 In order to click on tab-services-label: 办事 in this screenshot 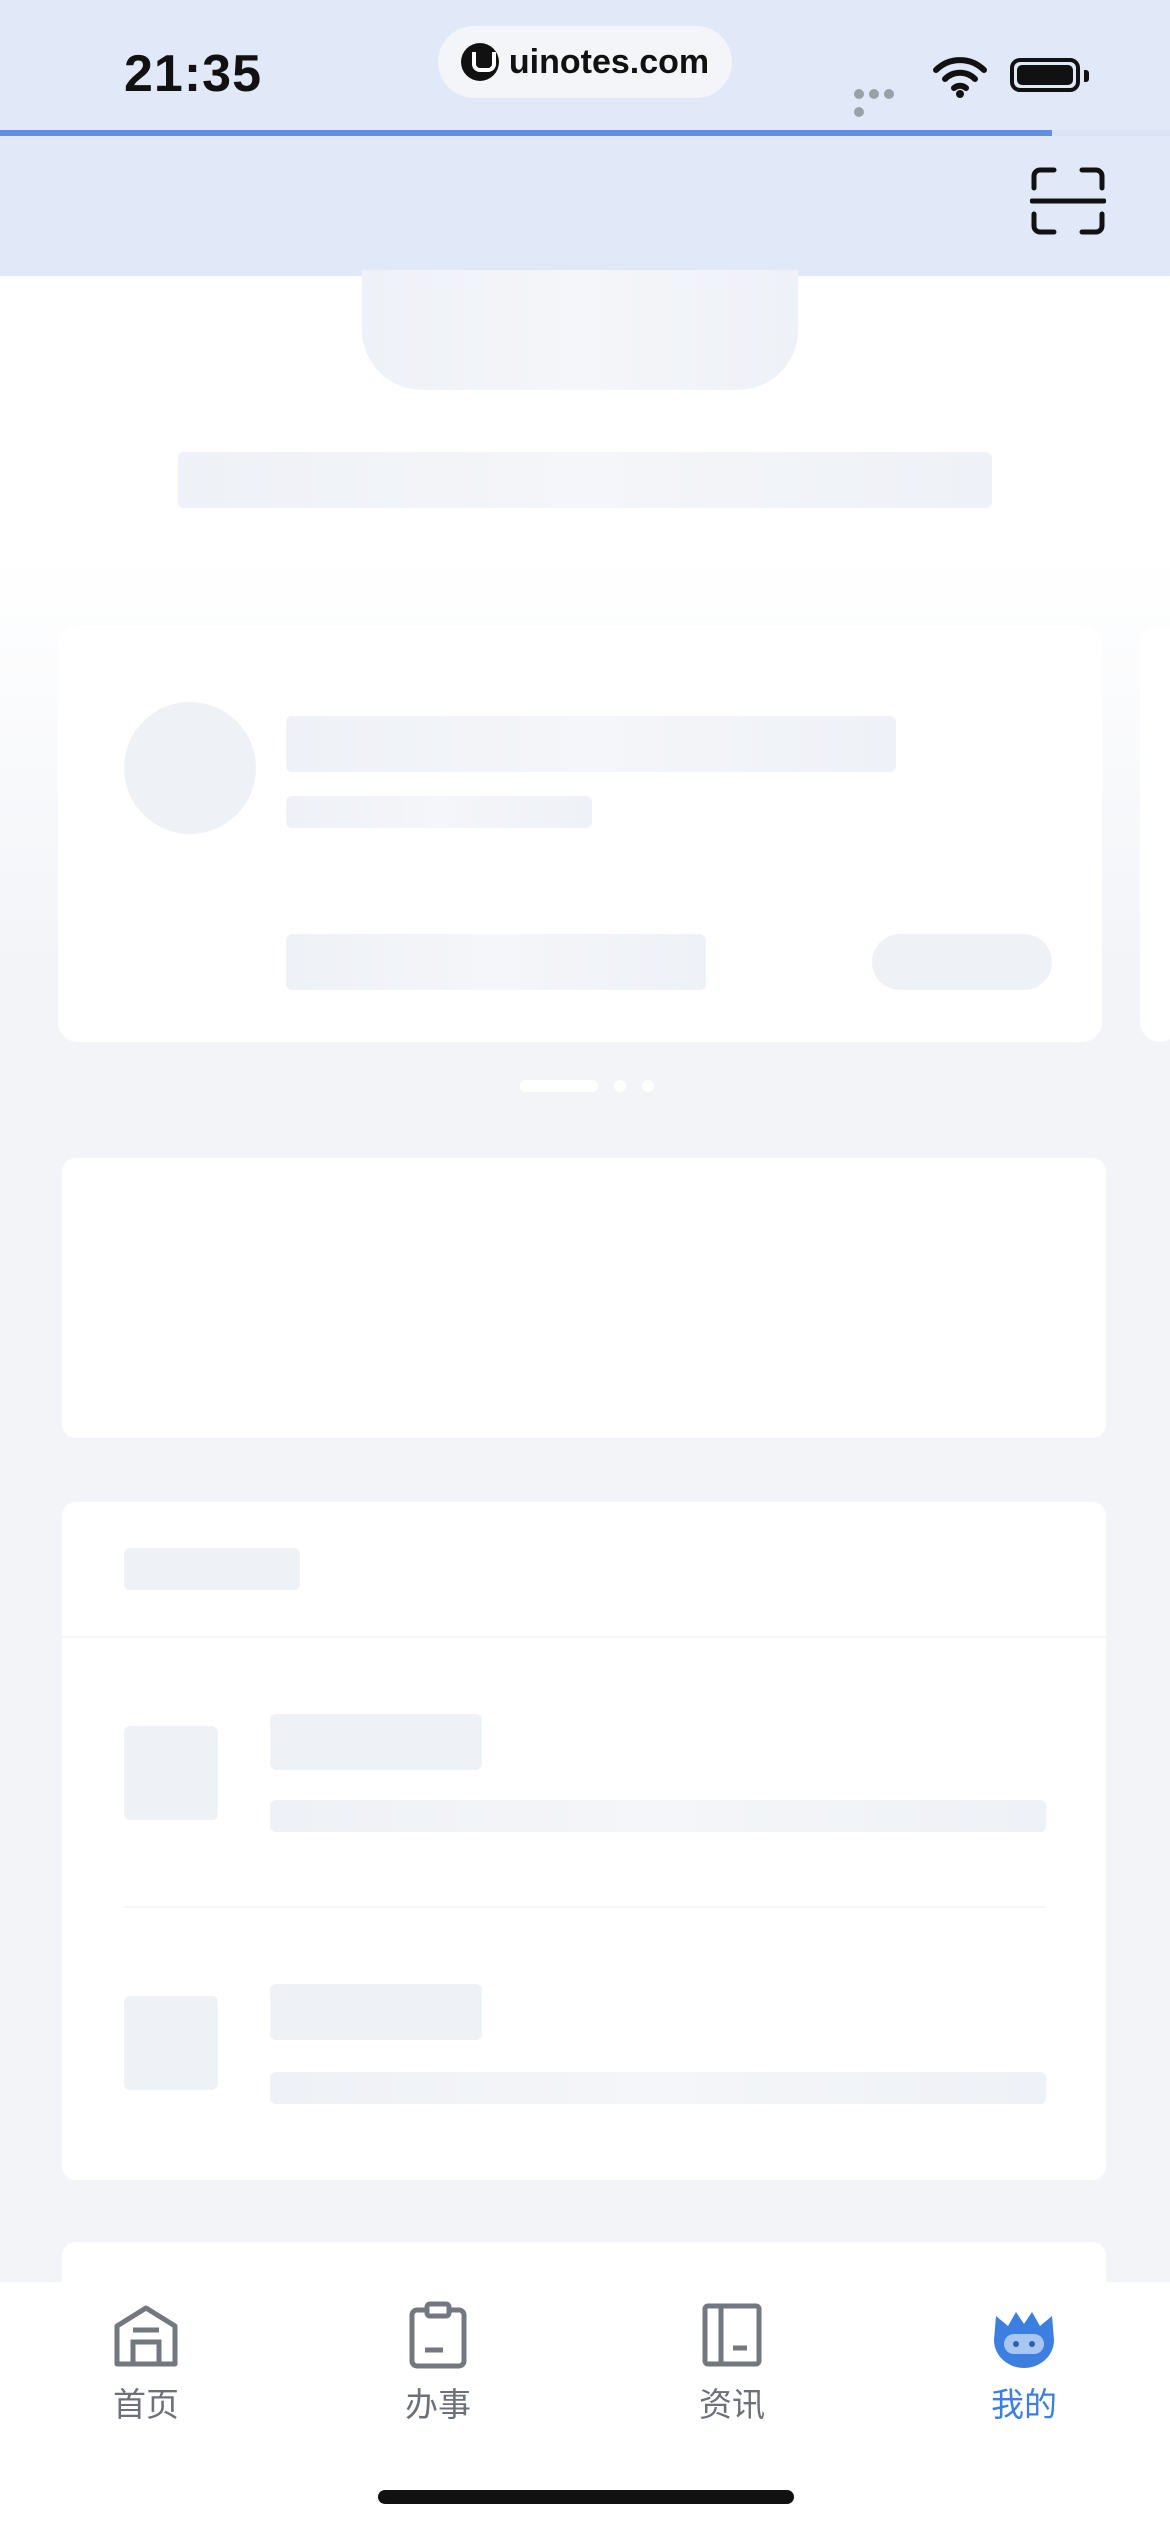, I will do `click(438, 2404)`.